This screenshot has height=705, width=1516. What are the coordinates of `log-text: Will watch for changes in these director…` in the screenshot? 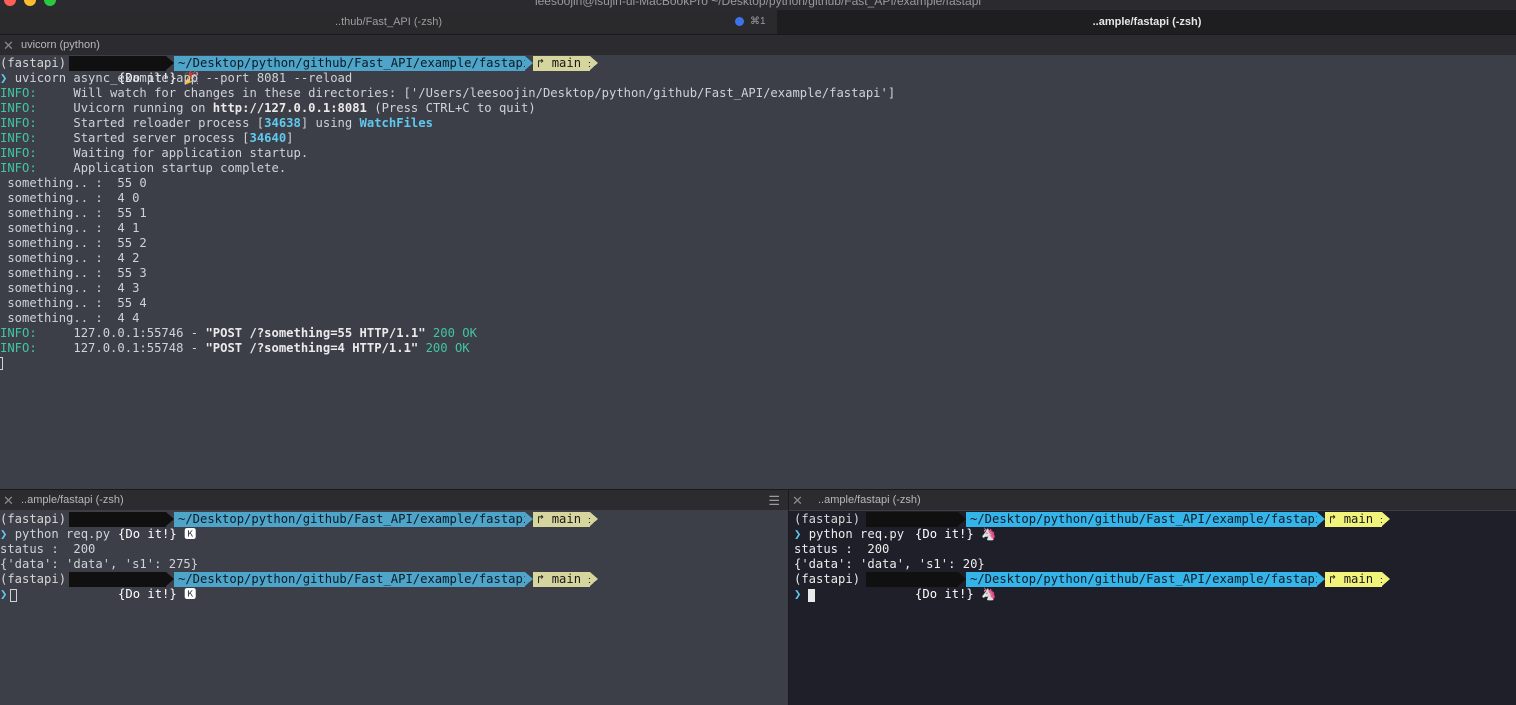 It's located at (484, 93).